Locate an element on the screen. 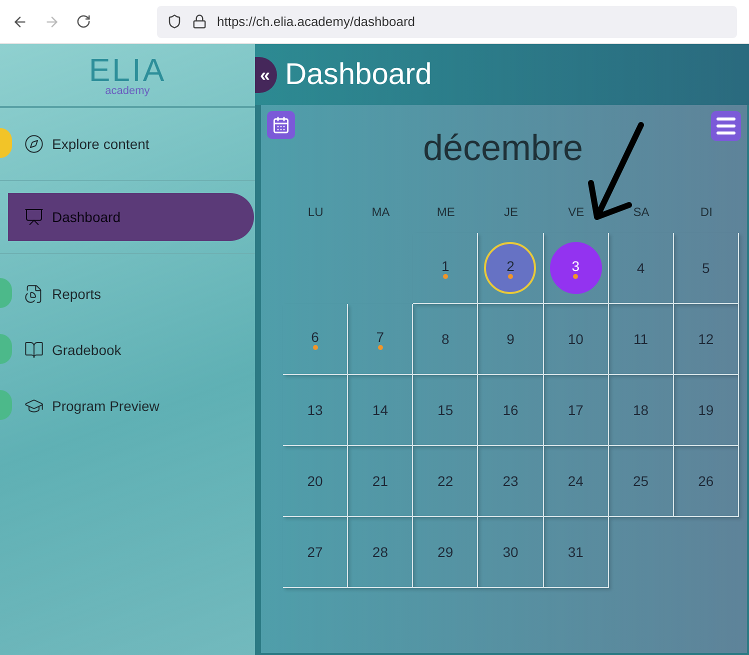 This screenshot has height=655, width=749. day-cell: 18 is located at coordinates (640, 410).